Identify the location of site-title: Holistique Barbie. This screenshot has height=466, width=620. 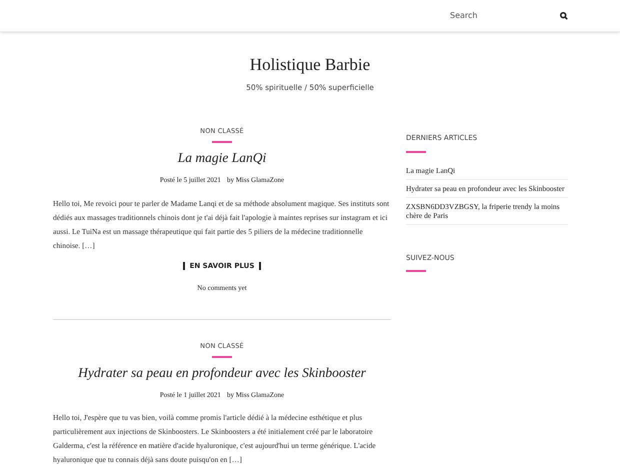
(310, 65).